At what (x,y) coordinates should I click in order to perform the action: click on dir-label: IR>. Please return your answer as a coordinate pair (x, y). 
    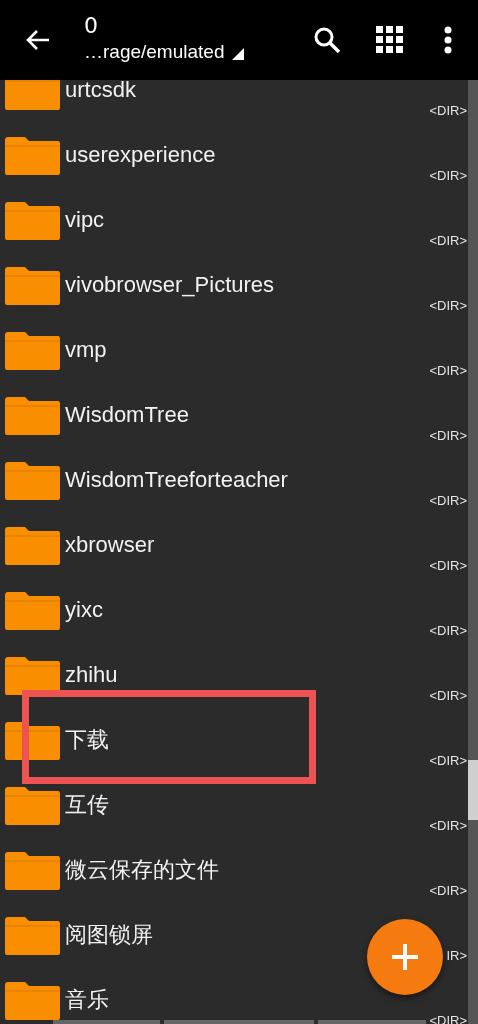
    Looking at the image, I should click on (456, 955).